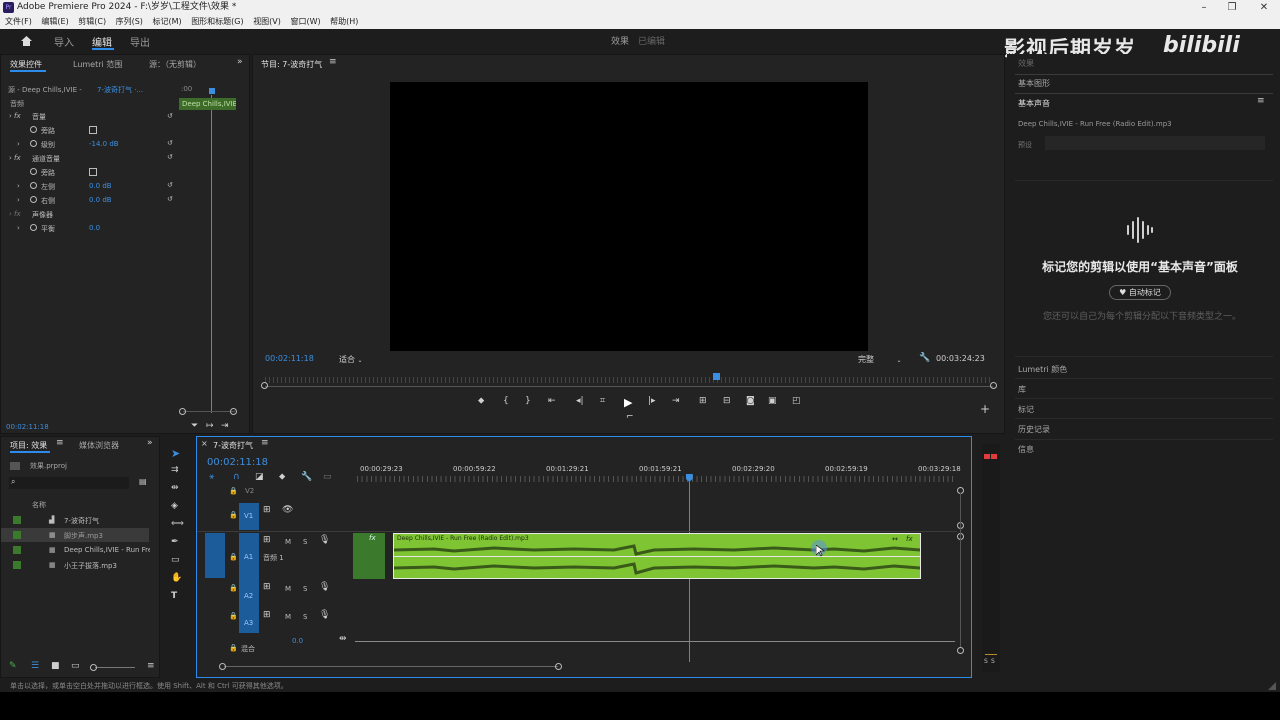 The image size is (1280, 720). What do you see at coordinates (291, 64) in the screenshot?
I see `tab-program: 节目: 7-波奇打气` at bounding box center [291, 64].